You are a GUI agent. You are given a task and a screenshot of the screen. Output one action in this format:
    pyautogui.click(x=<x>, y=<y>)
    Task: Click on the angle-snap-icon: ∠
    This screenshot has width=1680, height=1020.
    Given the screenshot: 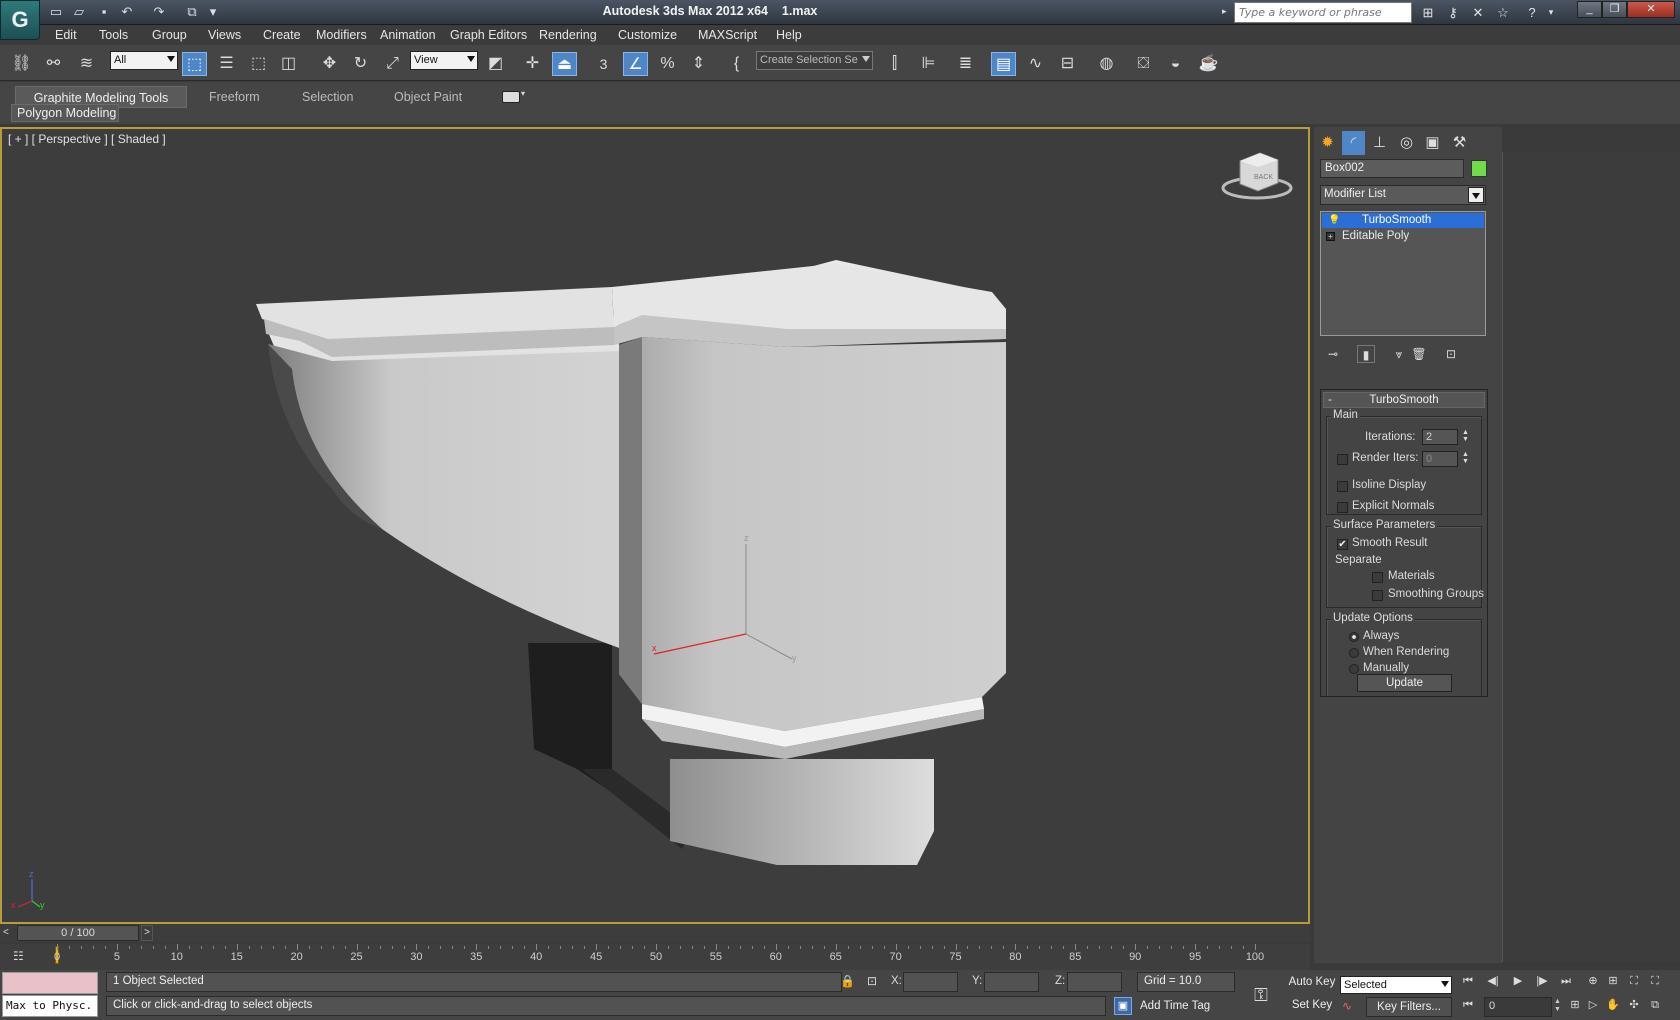 What is the action you would take?
    pyautogui.click(x=635, y=64)
    